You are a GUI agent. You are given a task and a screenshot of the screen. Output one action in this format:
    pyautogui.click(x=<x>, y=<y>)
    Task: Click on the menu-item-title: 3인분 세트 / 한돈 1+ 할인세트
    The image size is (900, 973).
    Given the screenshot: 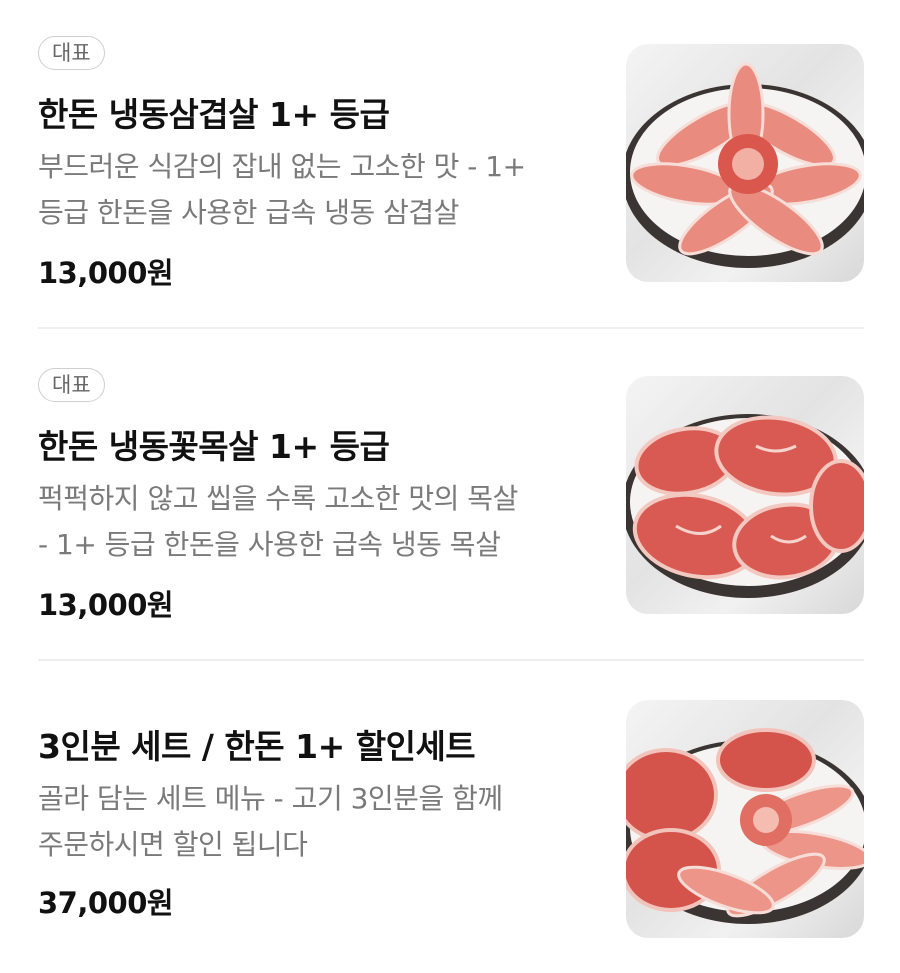 What is the action you would take?
    pyautogui.click(x=257, y=746)
    